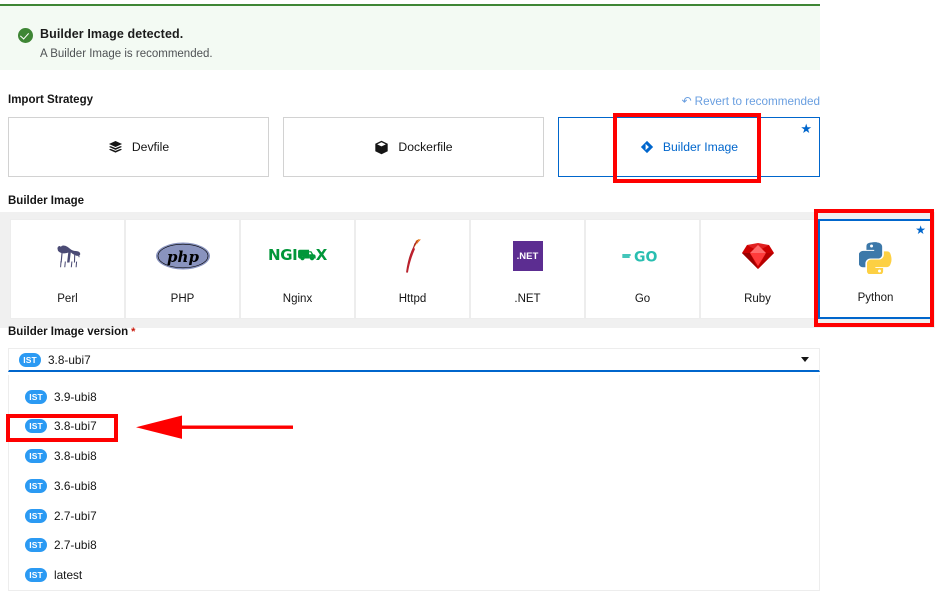 The width and height of the screenshot is (935, 591). I want to click on builder-card-python: ★ Python, so click(875, 269).